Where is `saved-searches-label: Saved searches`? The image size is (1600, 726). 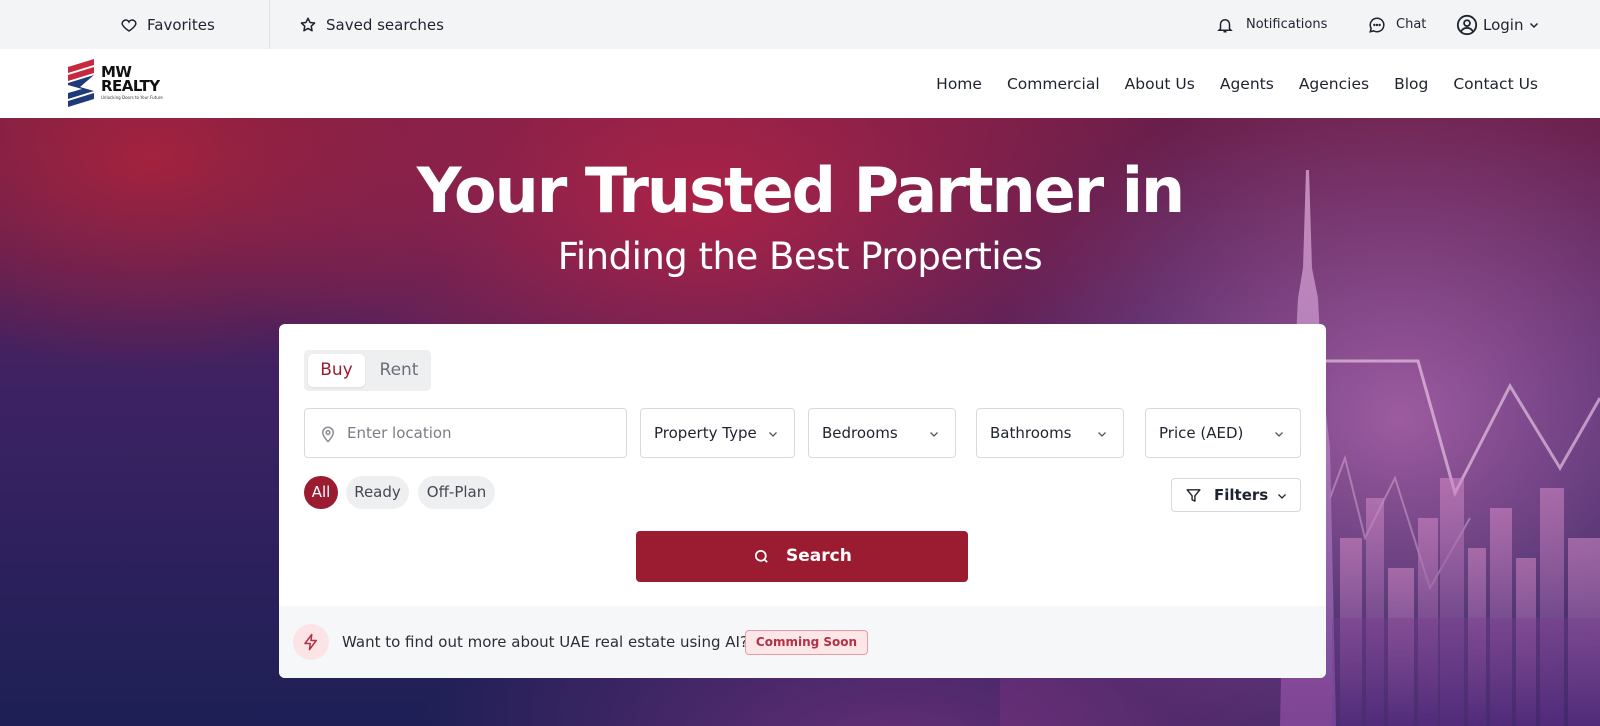 saved-searches-label: Saved searches is located at coordinates (385, 24).